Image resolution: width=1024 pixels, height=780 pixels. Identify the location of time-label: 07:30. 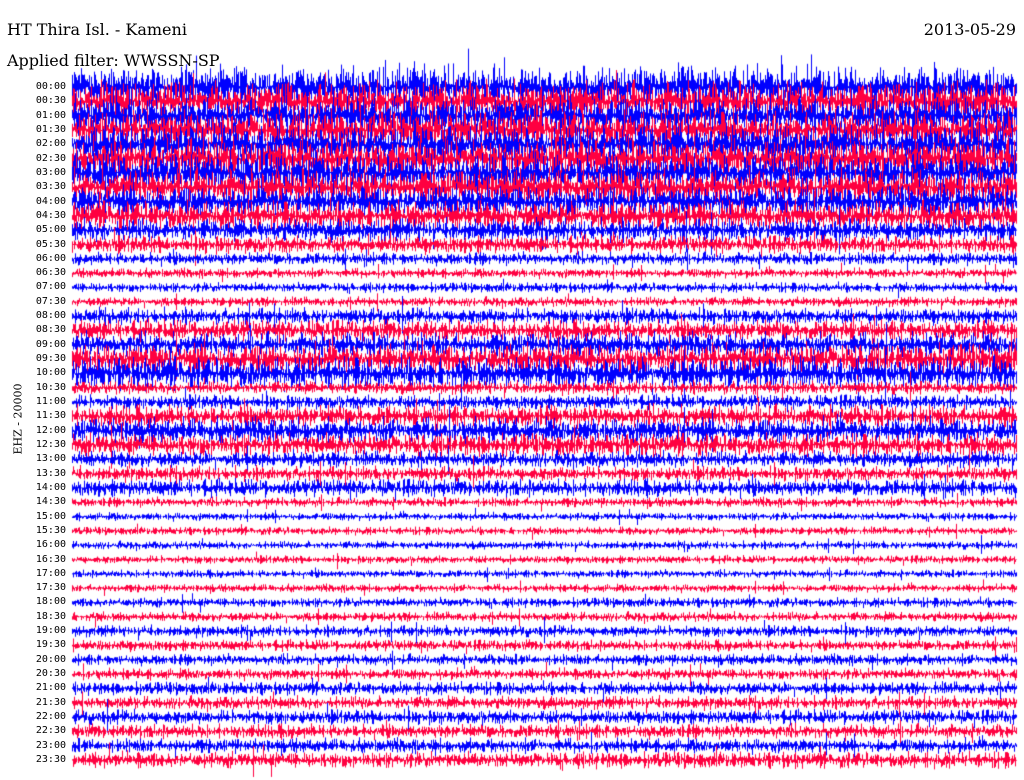
(50, 301).